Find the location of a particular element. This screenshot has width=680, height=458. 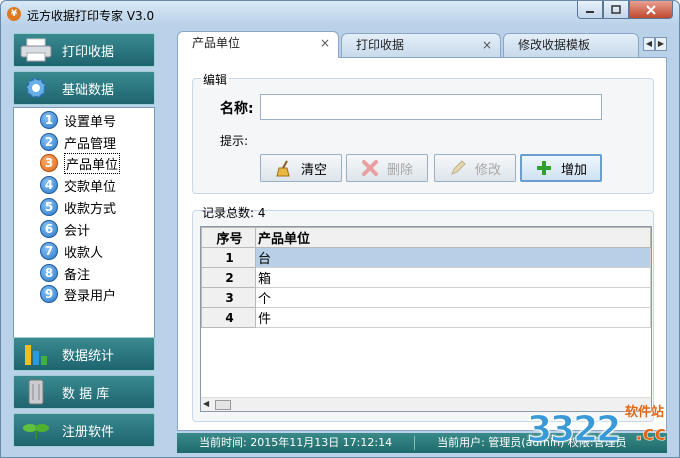

broom-icon is located at coordinates (284, 168).